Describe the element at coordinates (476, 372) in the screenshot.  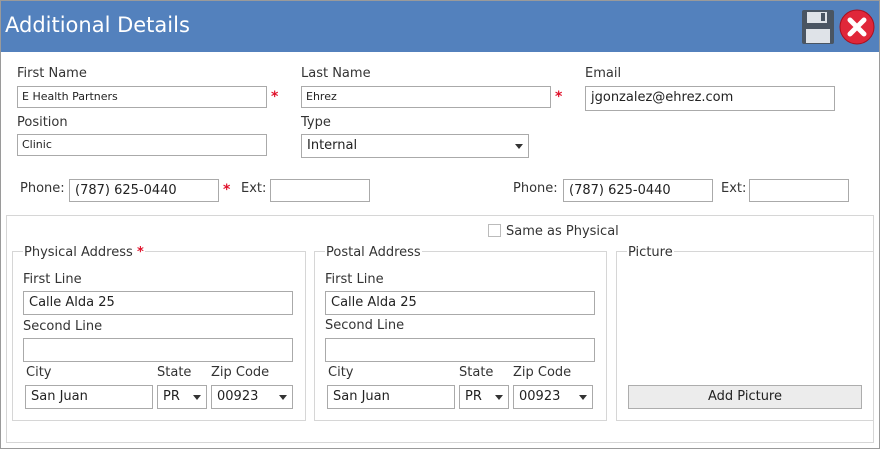
I see `postal-state-label: State` at that location.